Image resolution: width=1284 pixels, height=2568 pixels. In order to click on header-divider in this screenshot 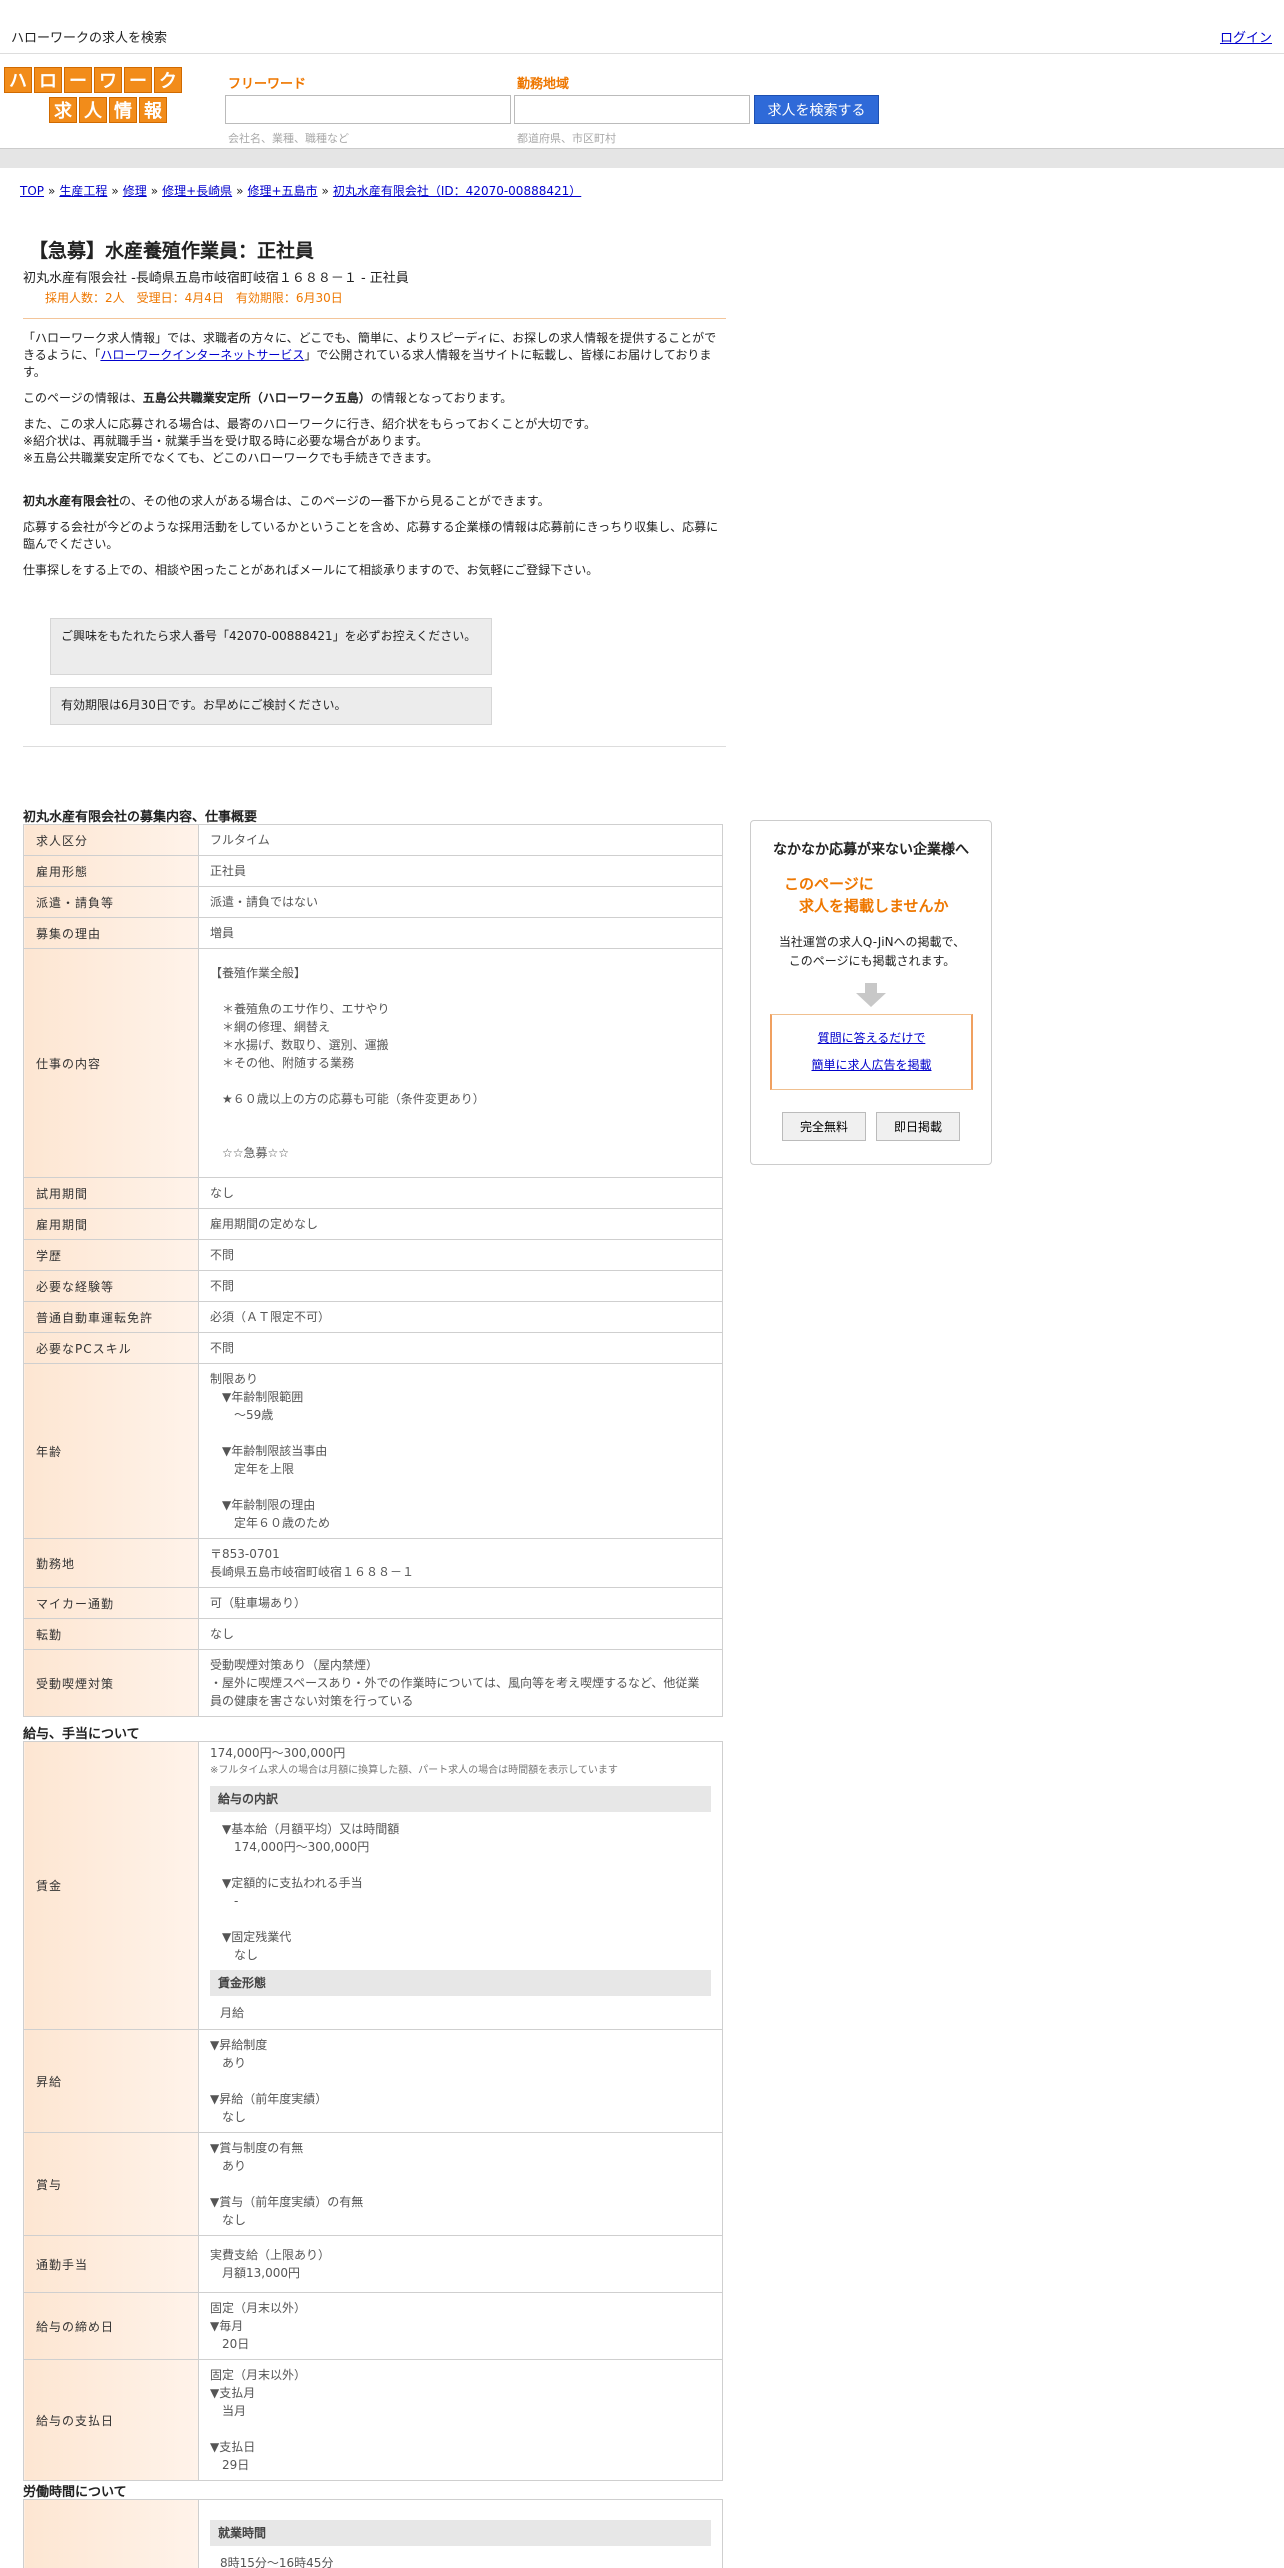, I will do `click(642, 158)`.